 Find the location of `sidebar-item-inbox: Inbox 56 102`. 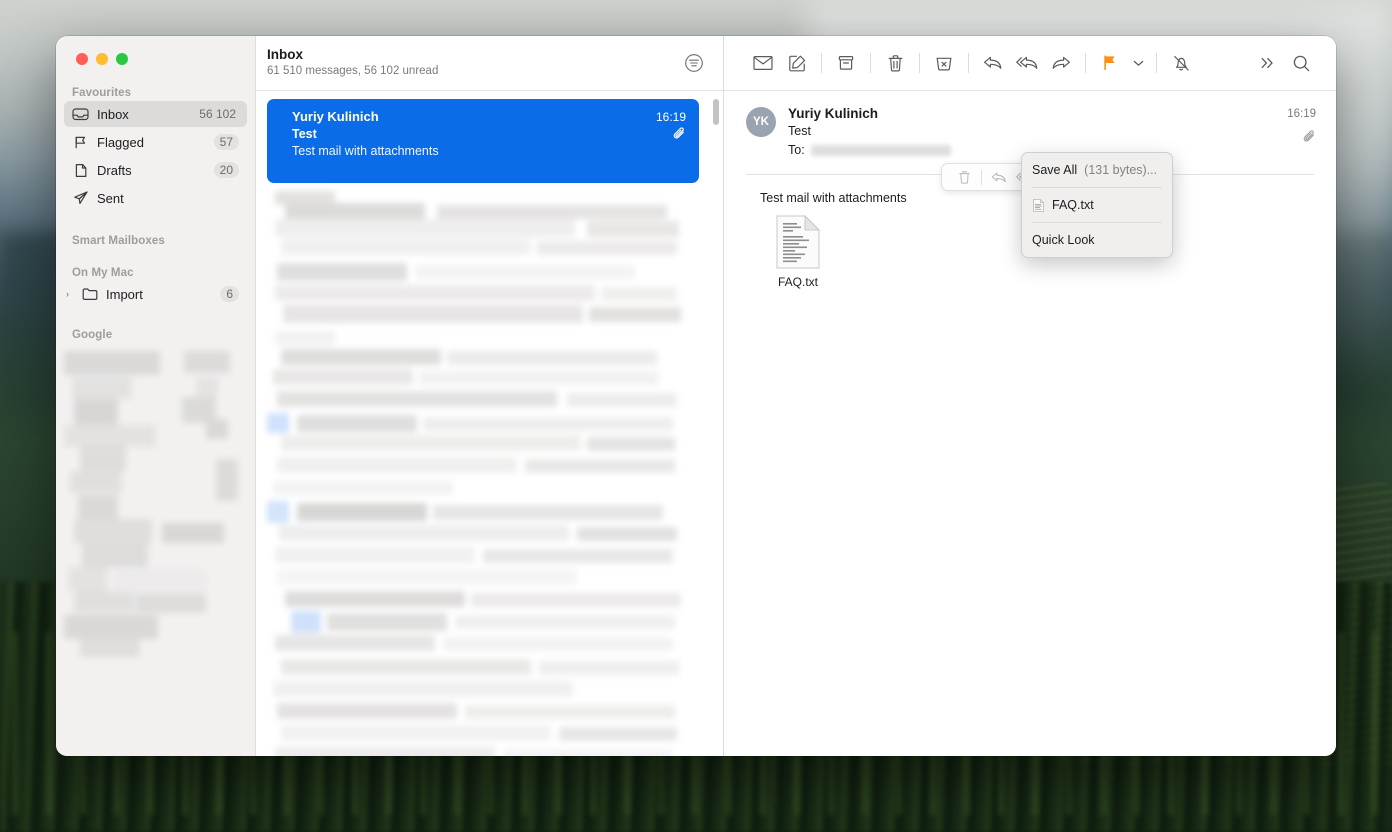

sidebar-item-inbox: Inbox 56 102 is located at coordinates (155, 114).